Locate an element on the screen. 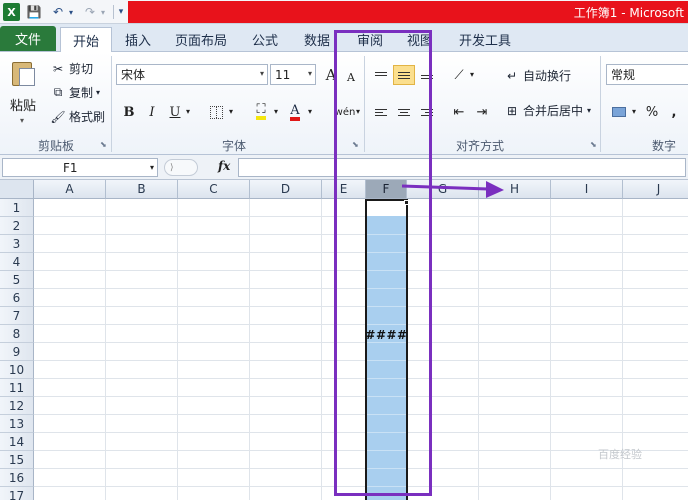 The width and height of the screenshot is (688, 500). underline-button: U is located at coordinates (175, 112).